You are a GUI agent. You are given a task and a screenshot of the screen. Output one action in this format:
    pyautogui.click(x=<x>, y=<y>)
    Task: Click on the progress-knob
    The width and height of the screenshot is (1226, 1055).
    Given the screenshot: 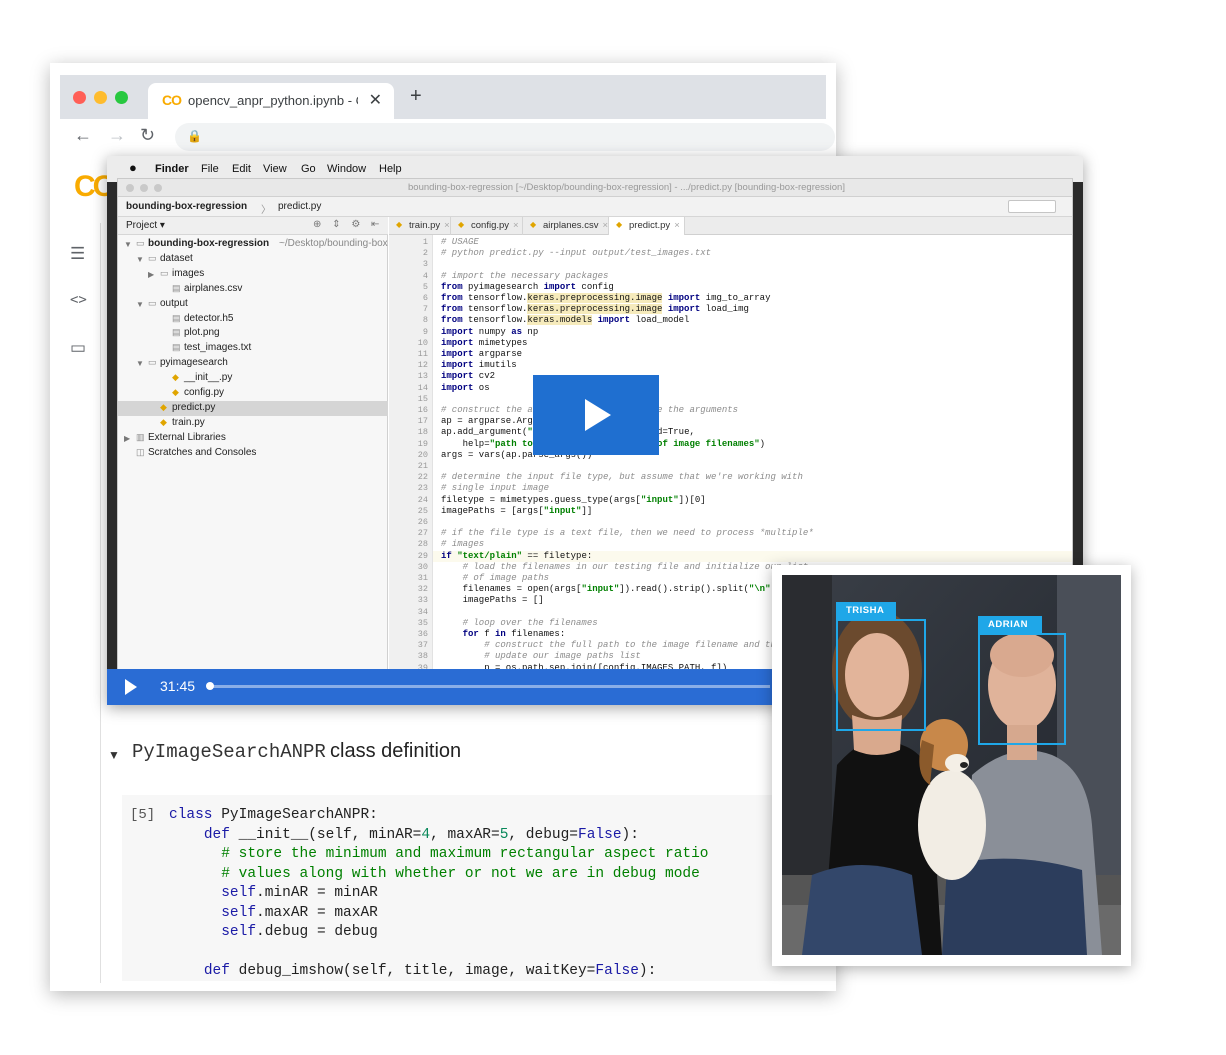 What is the action you would take?
    pyautogui.click(x=210, y=686)
    